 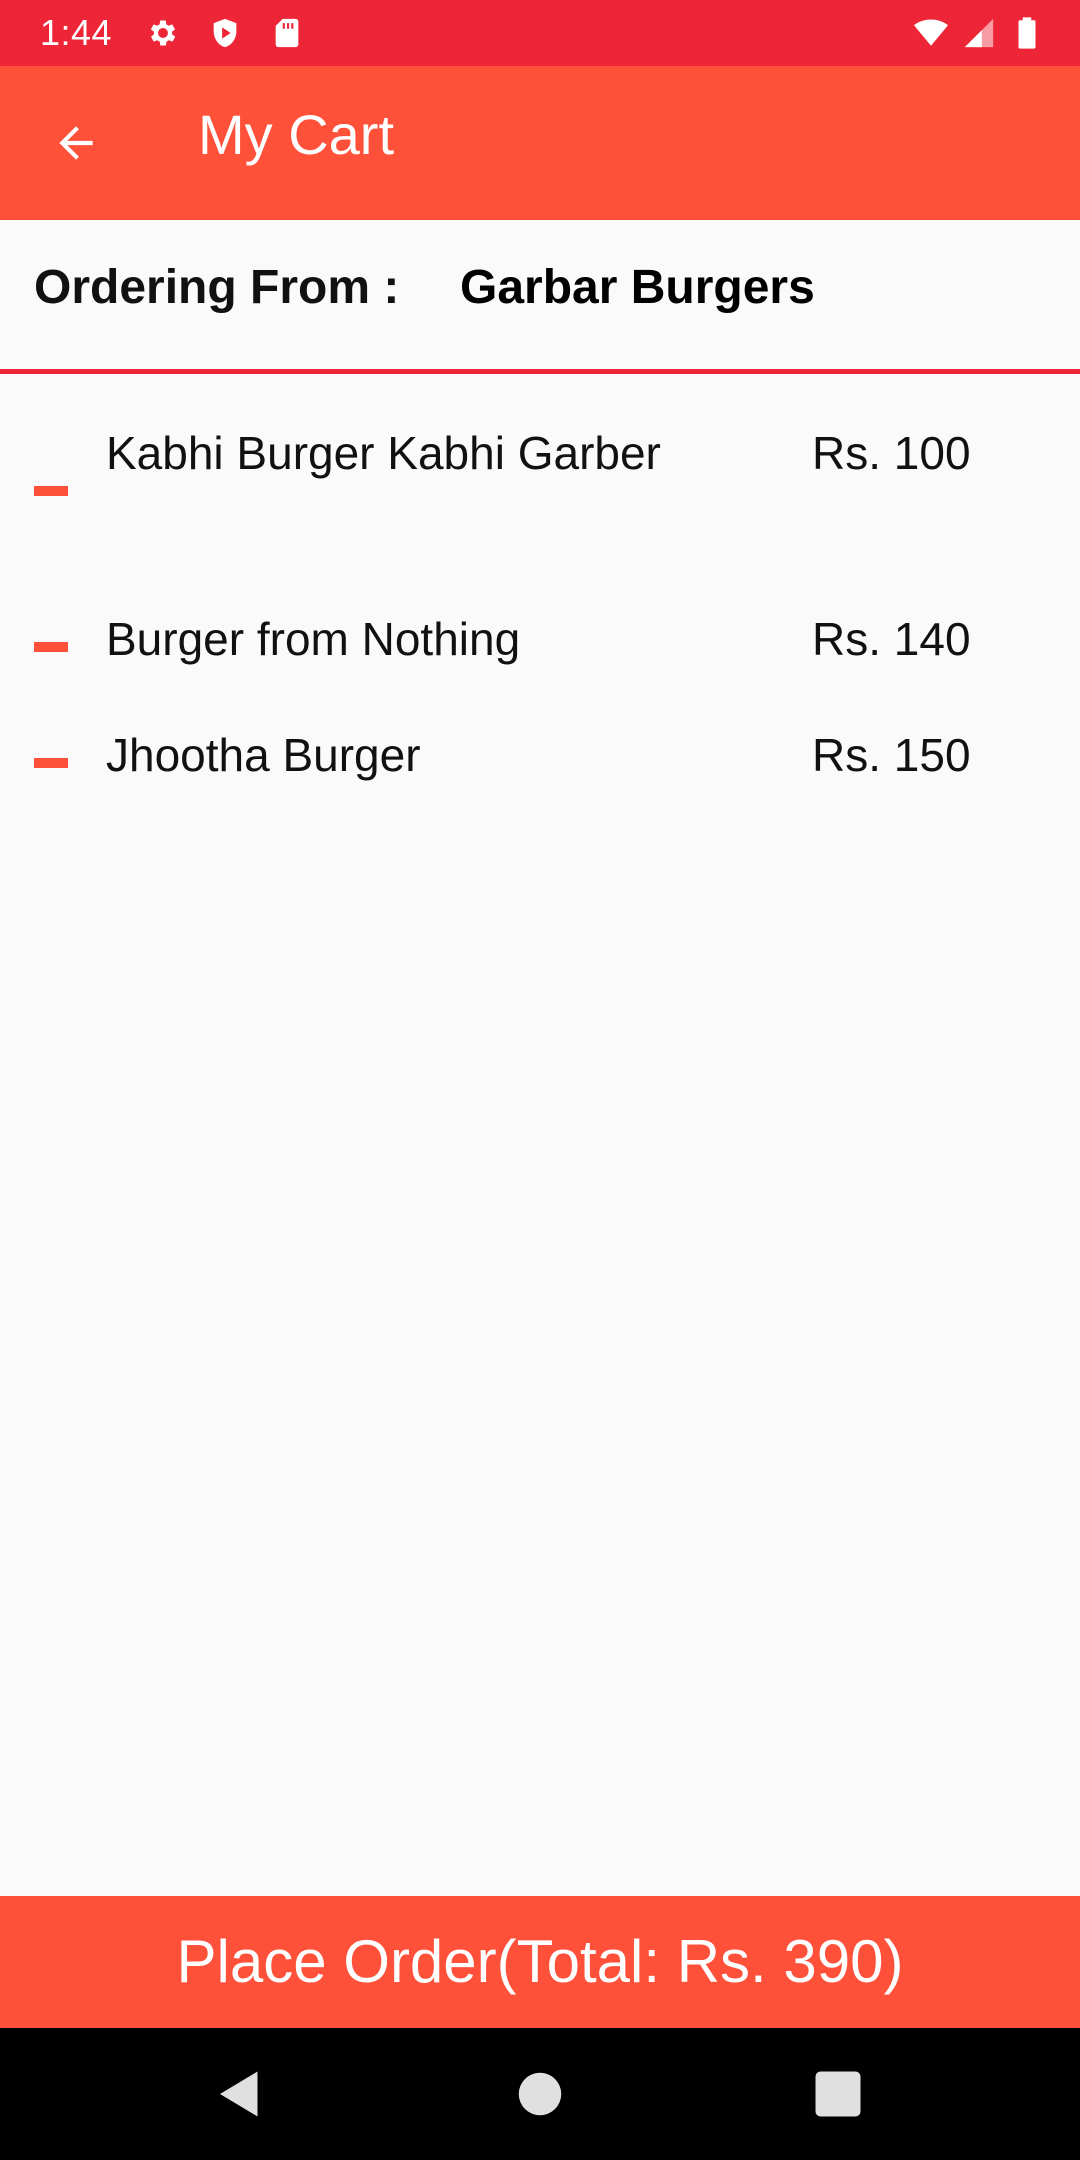 I want to click on item-price: Rs. 150, so click(x=891, y=755).